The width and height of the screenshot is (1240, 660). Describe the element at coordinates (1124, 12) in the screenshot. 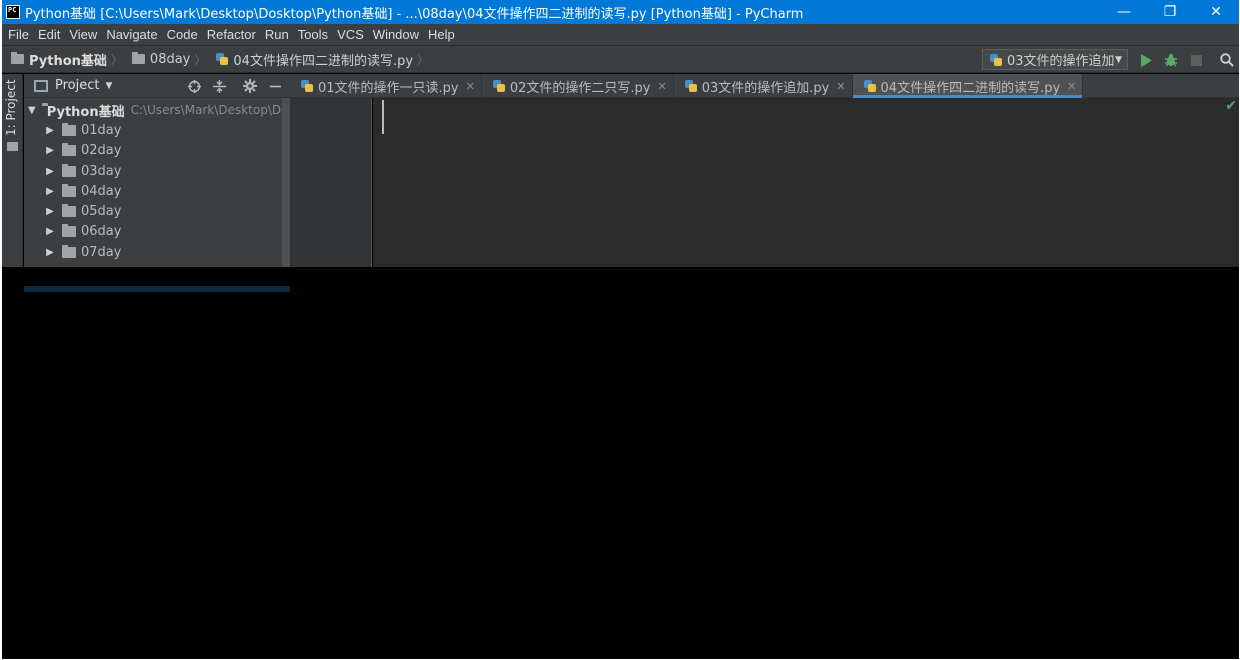

I see `minimize-button: —` at that location.